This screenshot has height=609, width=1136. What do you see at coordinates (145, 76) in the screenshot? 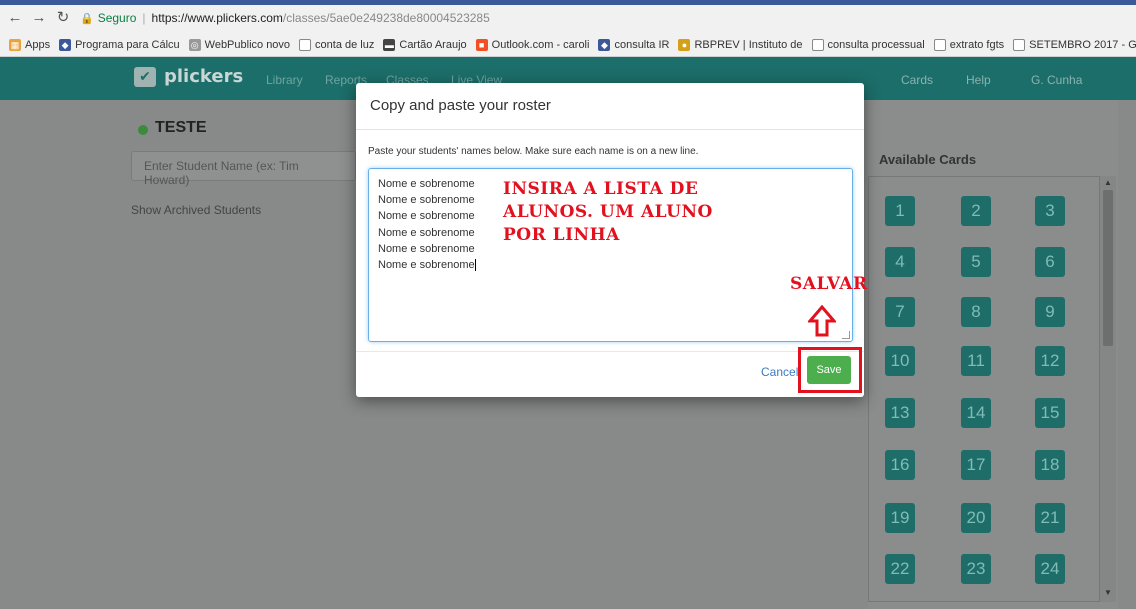
I see `logo-check-icon: ✔` at bounding box center [145, 76].